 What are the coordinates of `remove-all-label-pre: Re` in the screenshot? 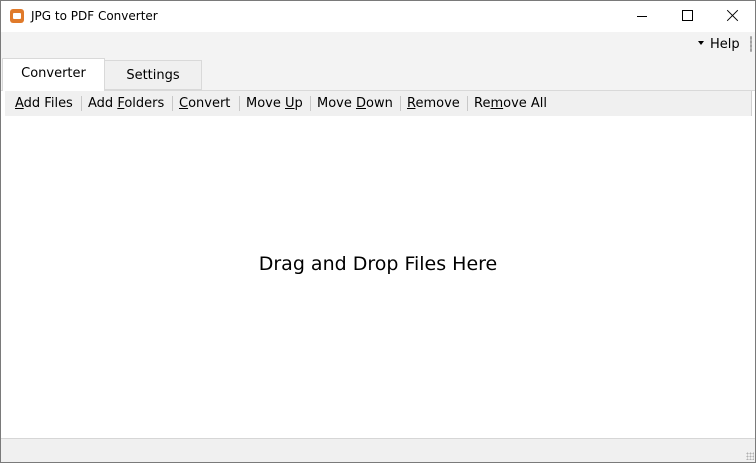 It's located at (482, 103).